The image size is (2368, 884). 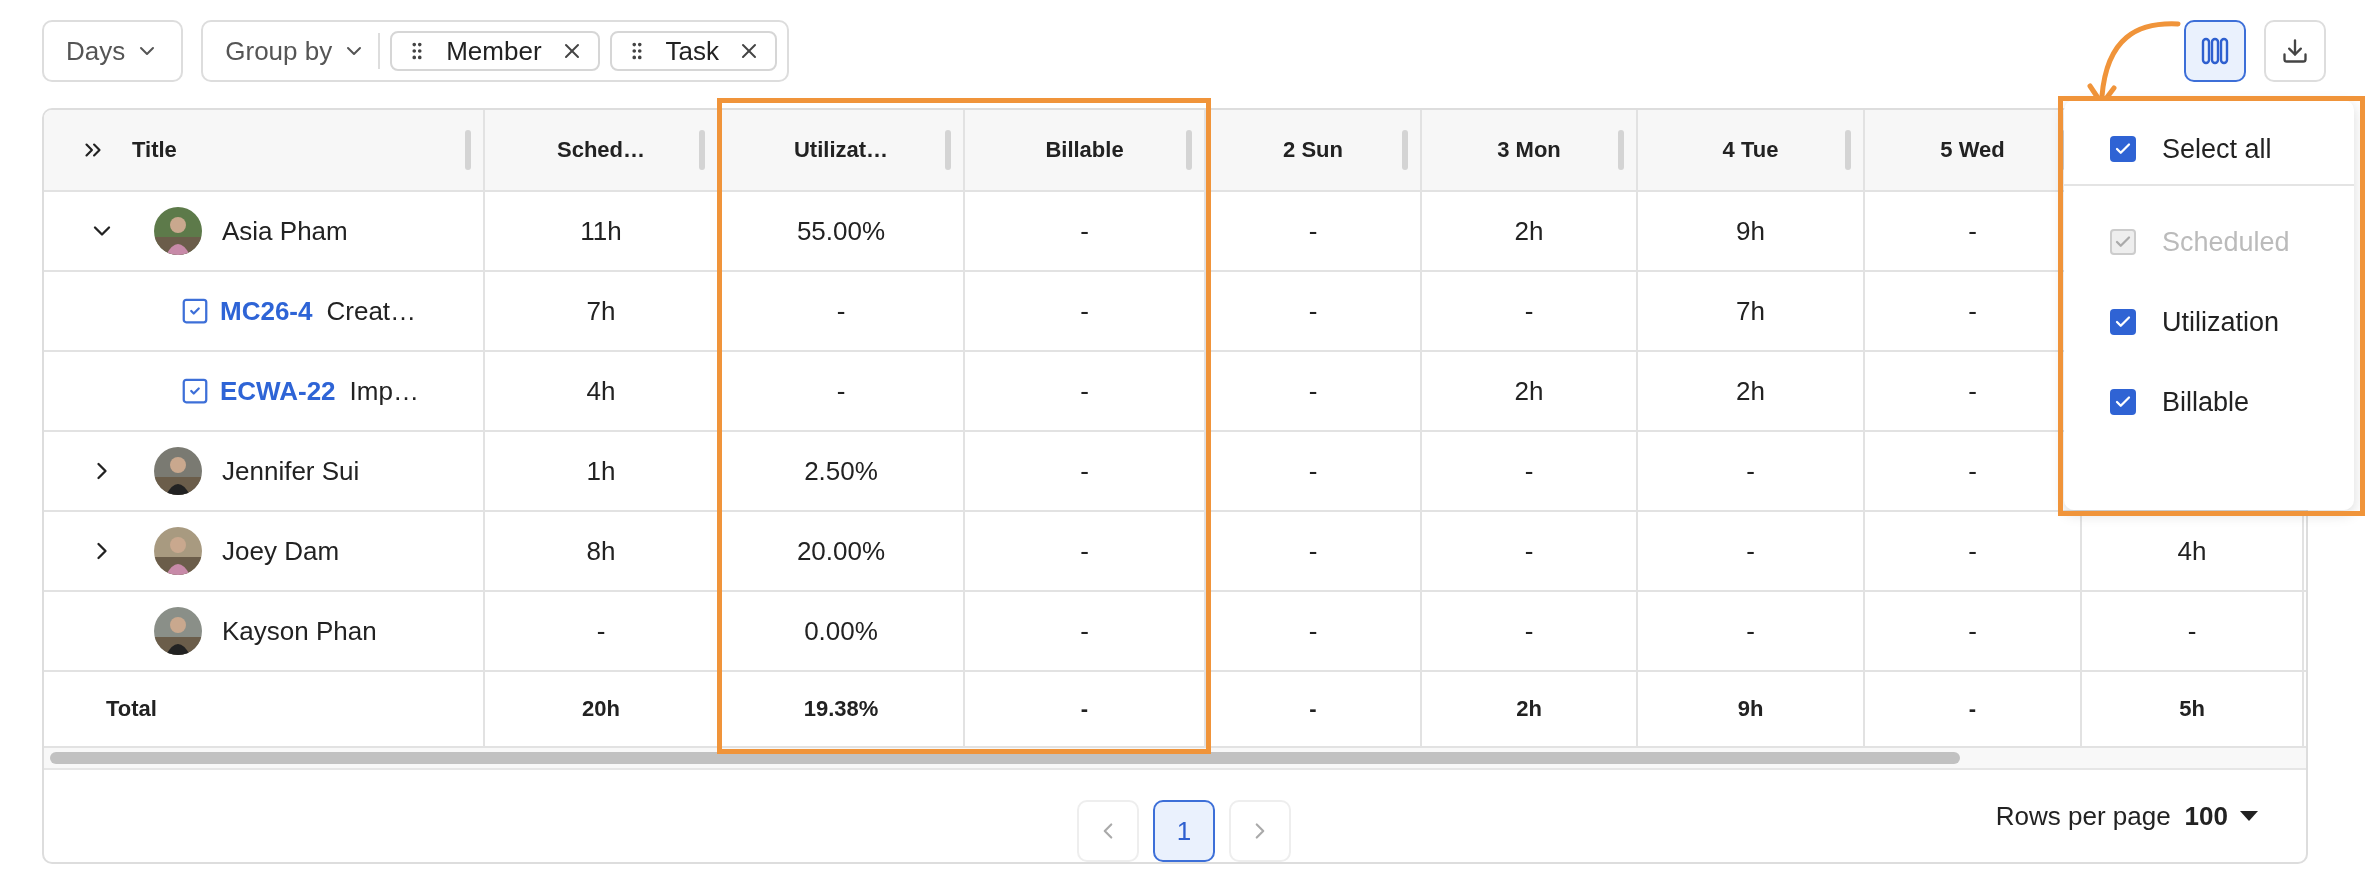 What do you see at coordinates (1751, 151) in the screenshot?
I see `column-header: 4 Tue` at bounding box center [1751, 151].